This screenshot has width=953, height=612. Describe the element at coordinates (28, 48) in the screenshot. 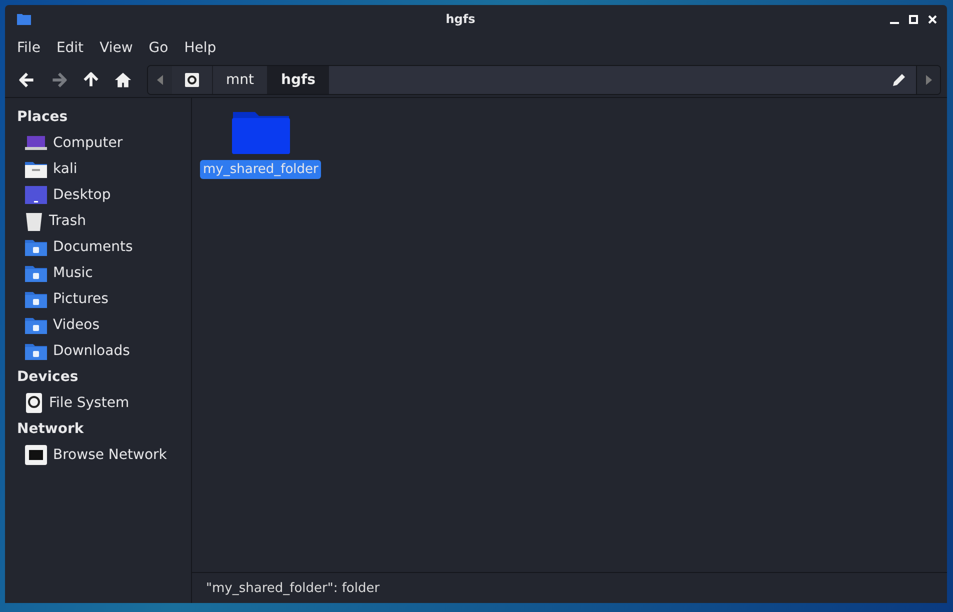

I see `menu-item: File` at that location.